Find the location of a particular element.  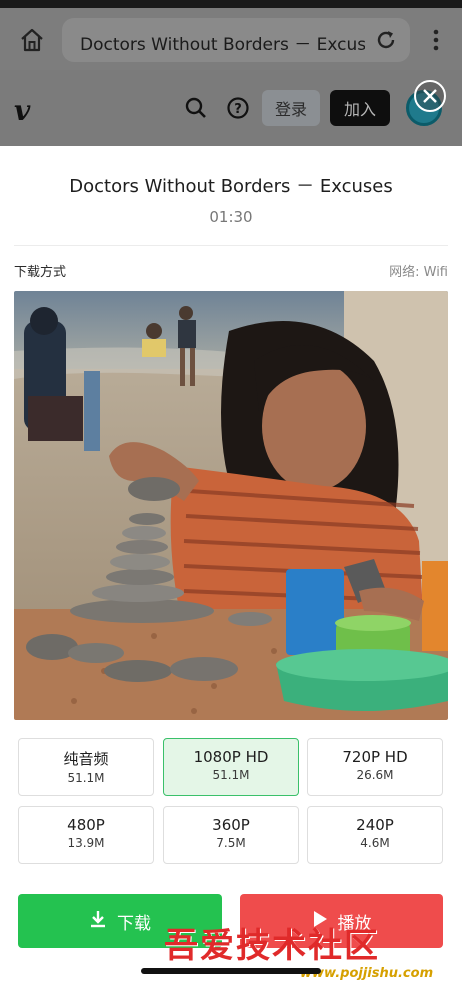

address-bar: Doctors Without Borders － Excuse is located at coordinates (236, 40).